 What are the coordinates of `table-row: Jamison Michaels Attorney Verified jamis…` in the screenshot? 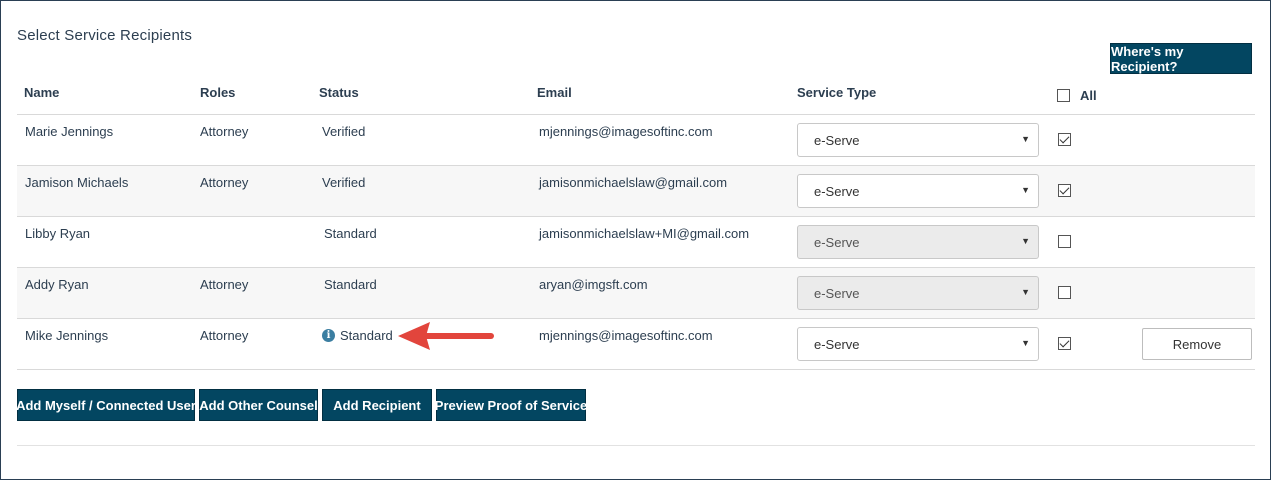 It's located at (636, 190).